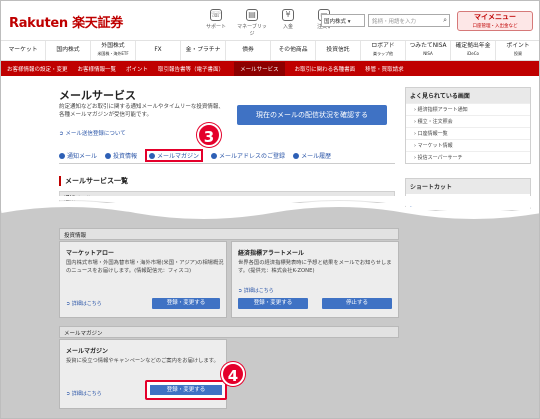 This screenshot has height=419, width=540. What do you see at coordinates (248, 157) in the screenshot?
I see `tab-address: メールアドレスのご登録` at bounding box center [248, 157].